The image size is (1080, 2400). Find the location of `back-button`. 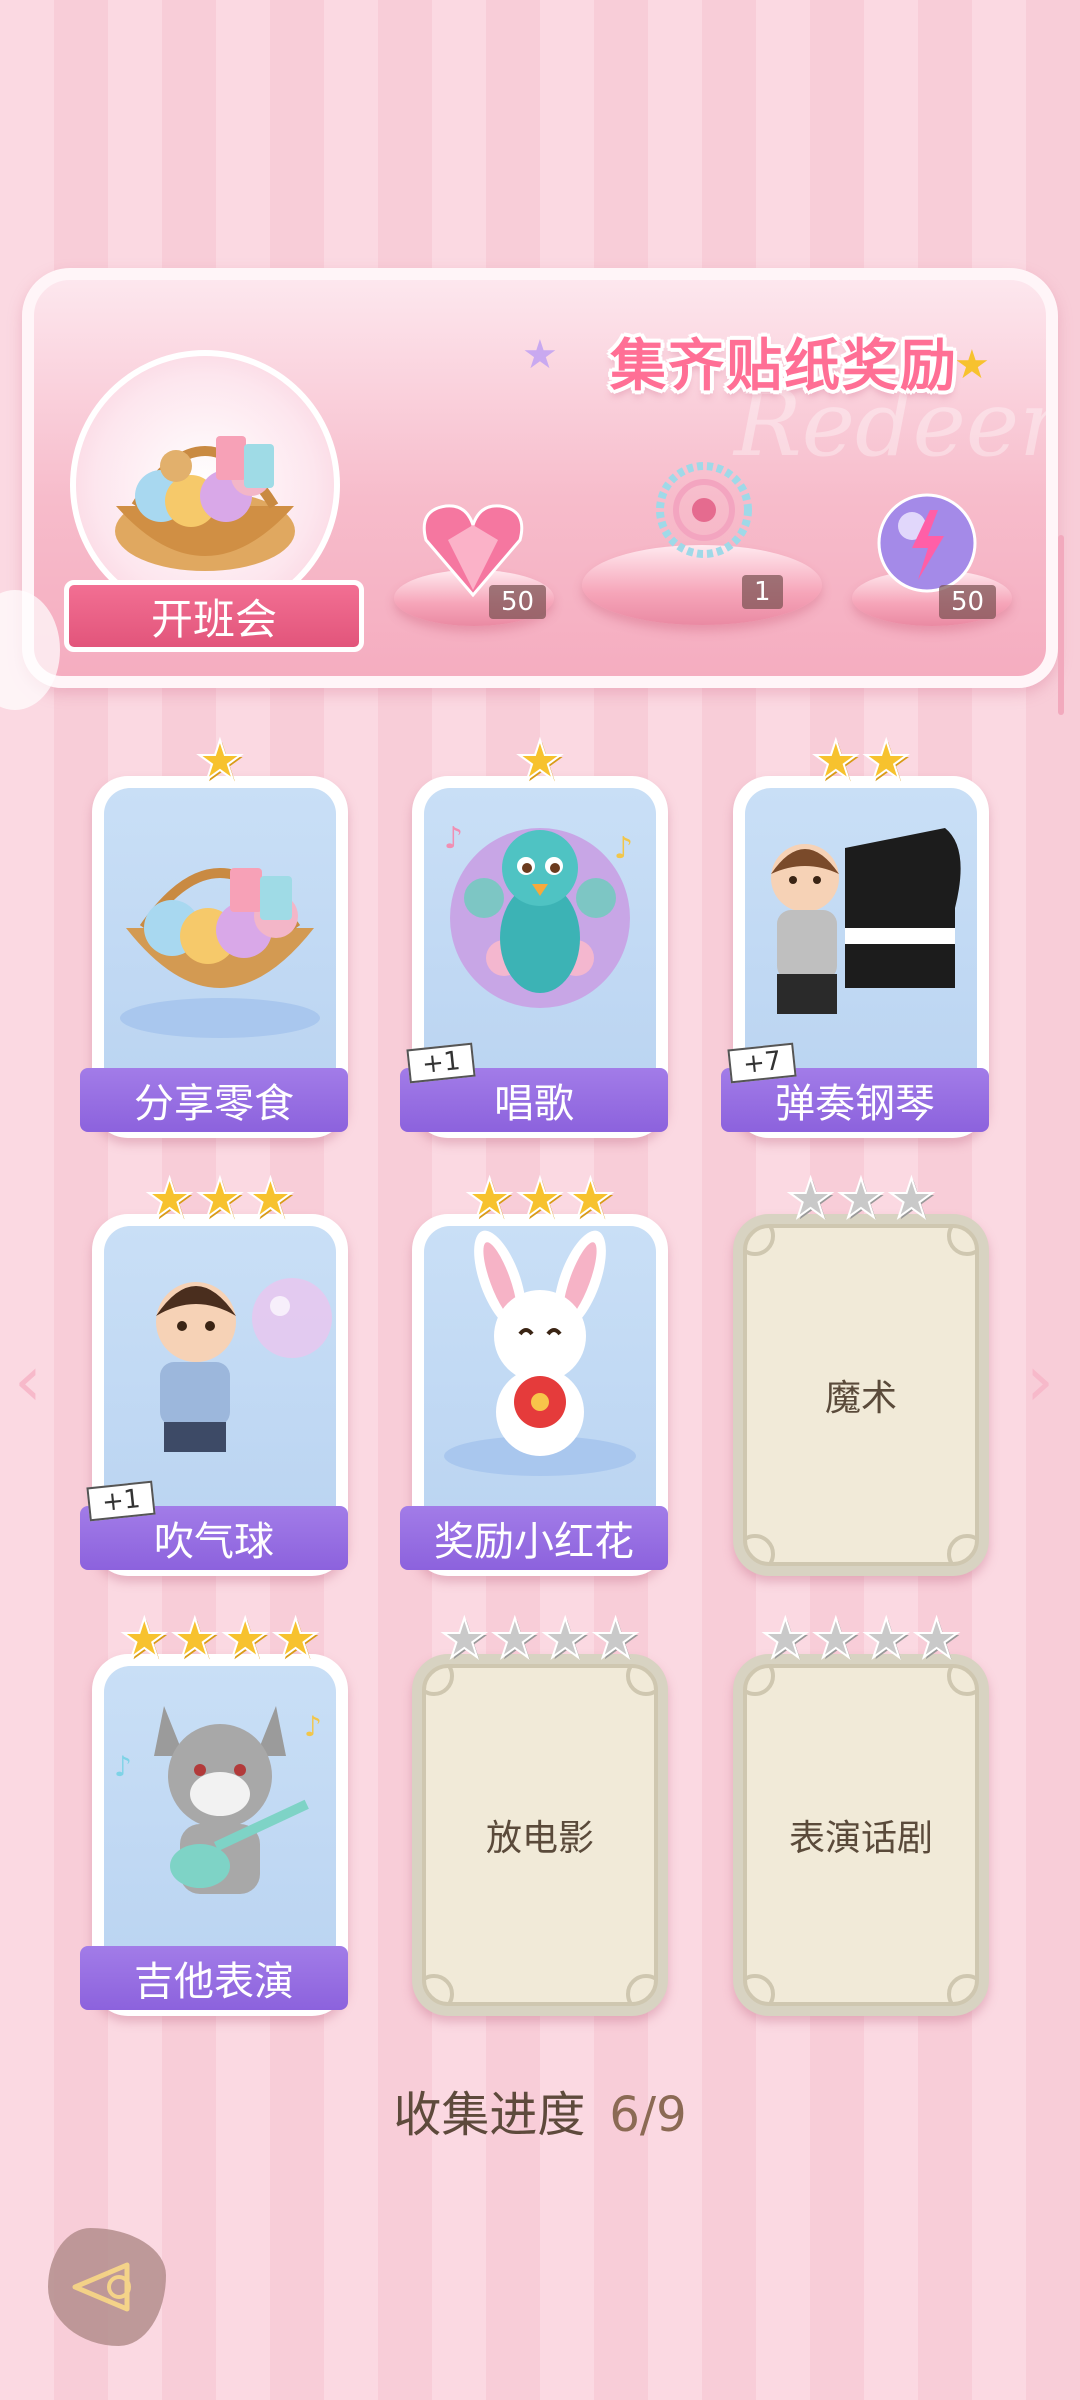

back-button is located at coordinates (107, 2287).